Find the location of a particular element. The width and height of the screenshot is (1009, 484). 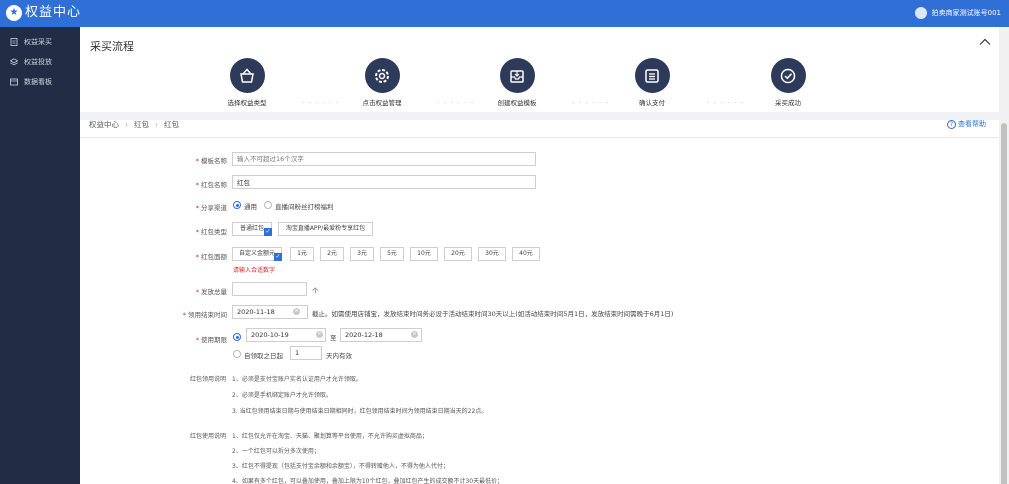

claim-end-label: * 领用结束时间 is located at coordinates (204, 315).